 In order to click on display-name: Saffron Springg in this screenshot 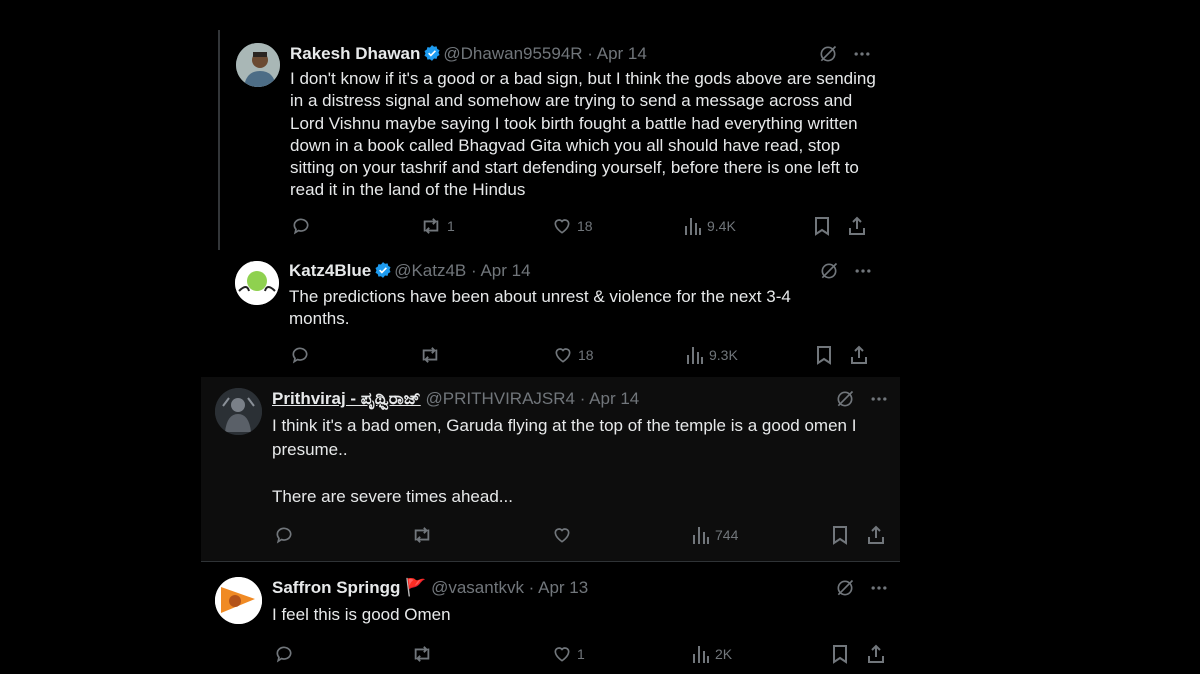, I will do `click(336, 587)`.